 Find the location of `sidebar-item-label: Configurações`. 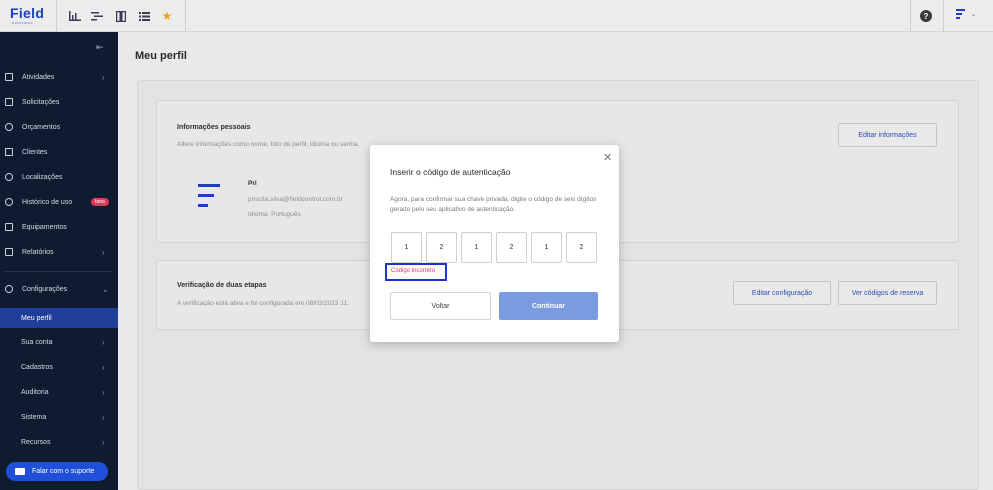

sidebar-item-label: Configurações is located at coordinates (45, 289).